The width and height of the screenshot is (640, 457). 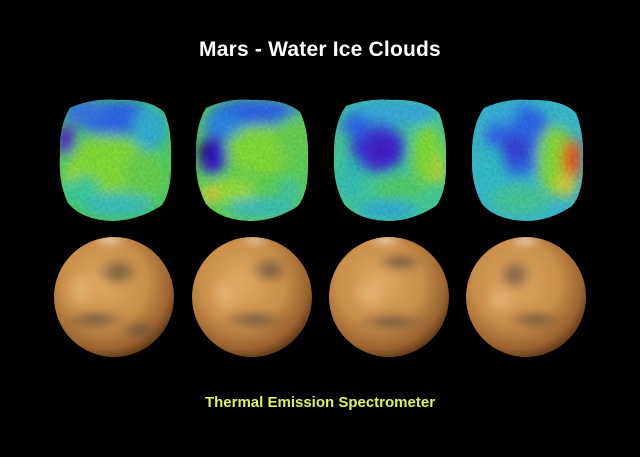 What do you see at coordinates (320, 402) in the screenshot?
I see `caption: Thermal Emission Spectrometer` at bounding box center [320, 402].